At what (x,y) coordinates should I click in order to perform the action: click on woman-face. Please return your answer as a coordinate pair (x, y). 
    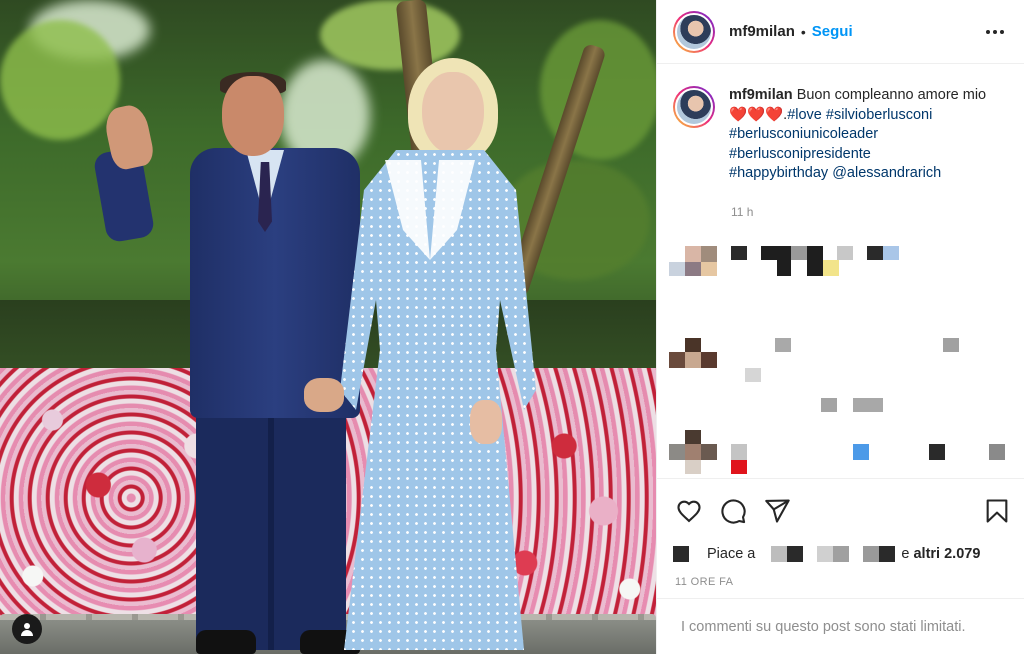
    Looking at the image, I should click on (453, 113).